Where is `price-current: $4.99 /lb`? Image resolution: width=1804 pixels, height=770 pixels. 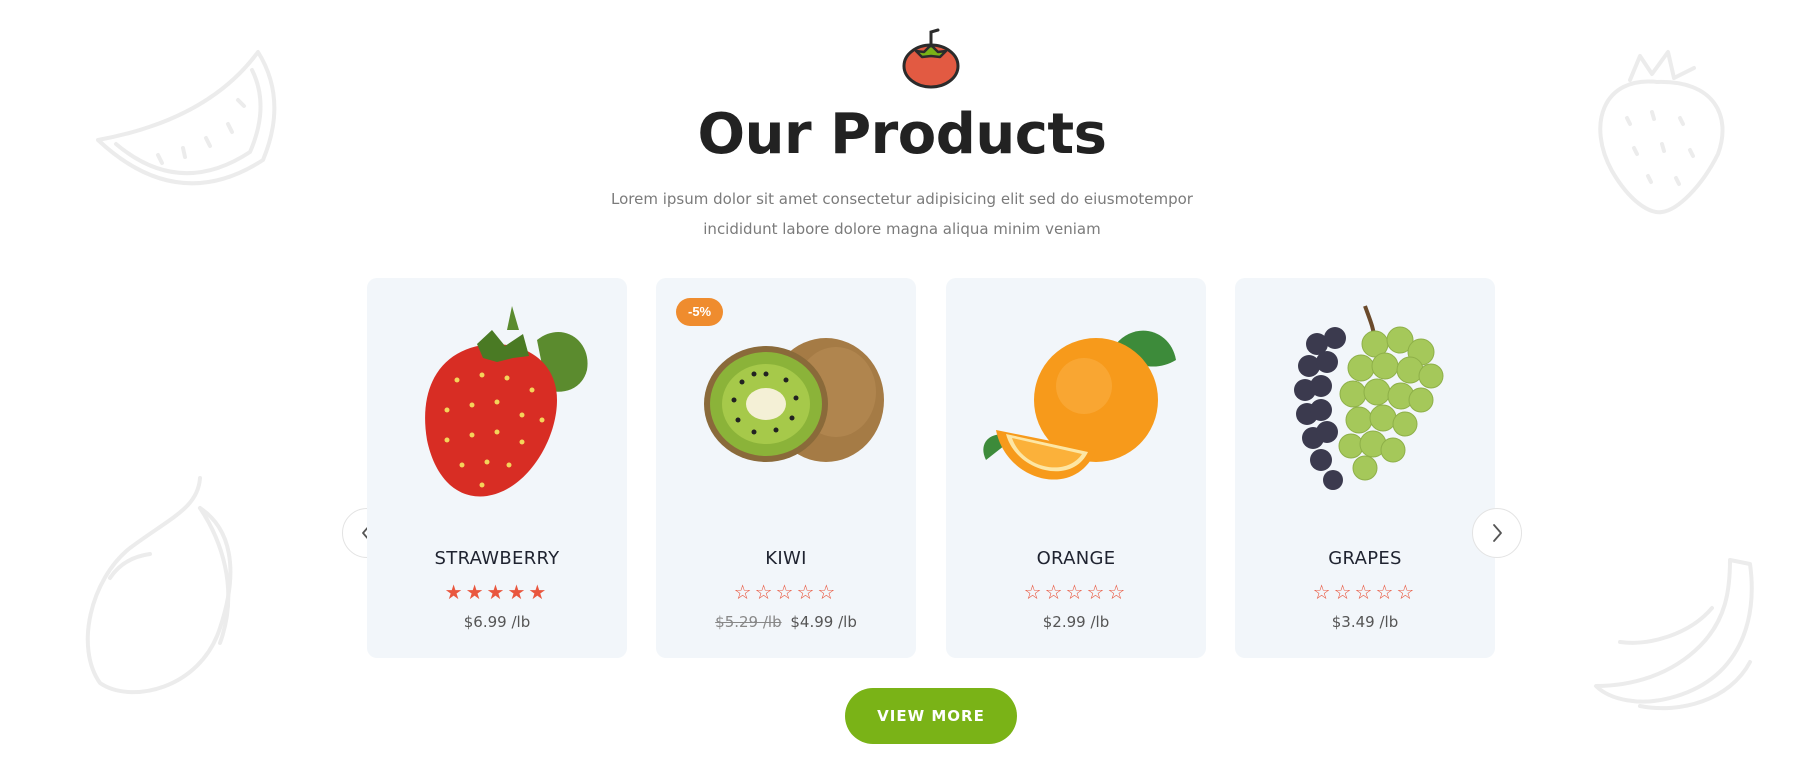
price-current: $4.99 /lb is located at coordinates (823, 622).